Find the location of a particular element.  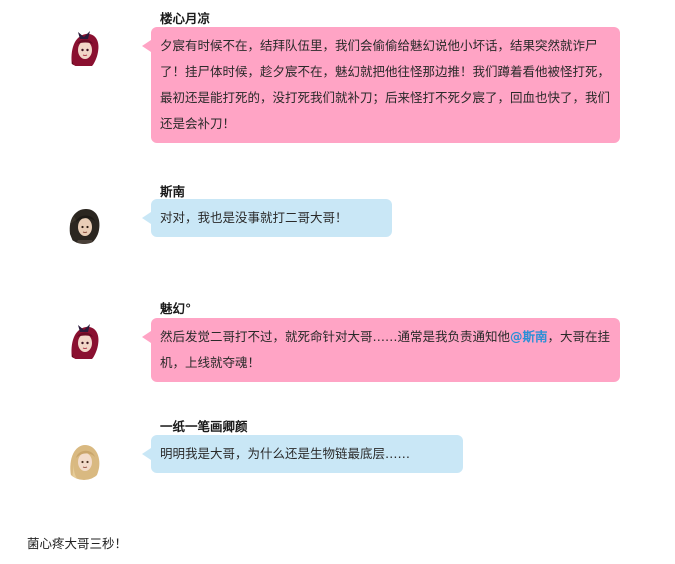

footer-caption: 菌心疼大哥三秒！ is located at coordinates (77, 543).